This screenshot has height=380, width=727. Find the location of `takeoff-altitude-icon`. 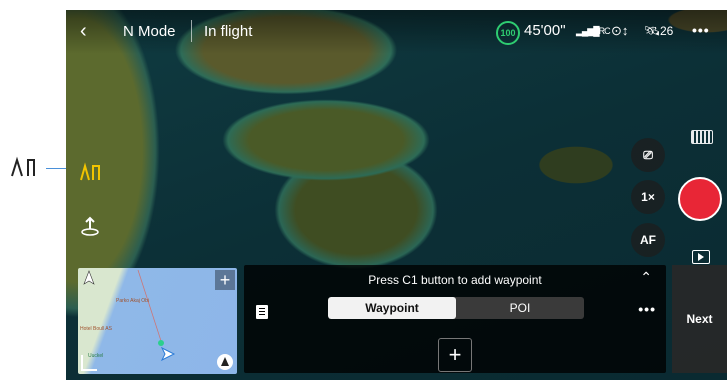

takeoff-altitude-icon is located at coordinates (90, 226).